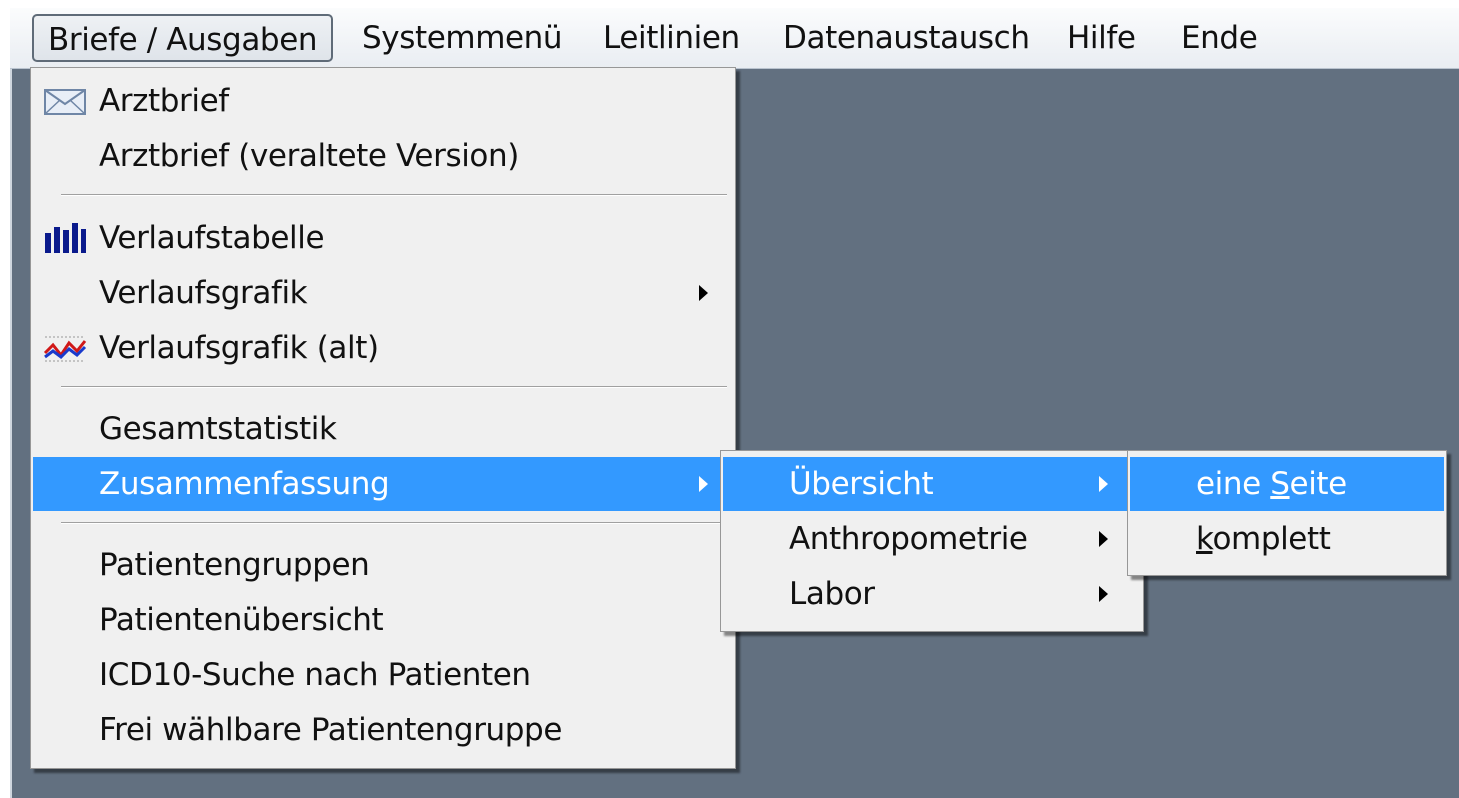 The width and height of the screenshot is (1459, 798). I want to click on menu-item-icd10-suche: ICD10-Suche nach Patienten, so click(383, 675).